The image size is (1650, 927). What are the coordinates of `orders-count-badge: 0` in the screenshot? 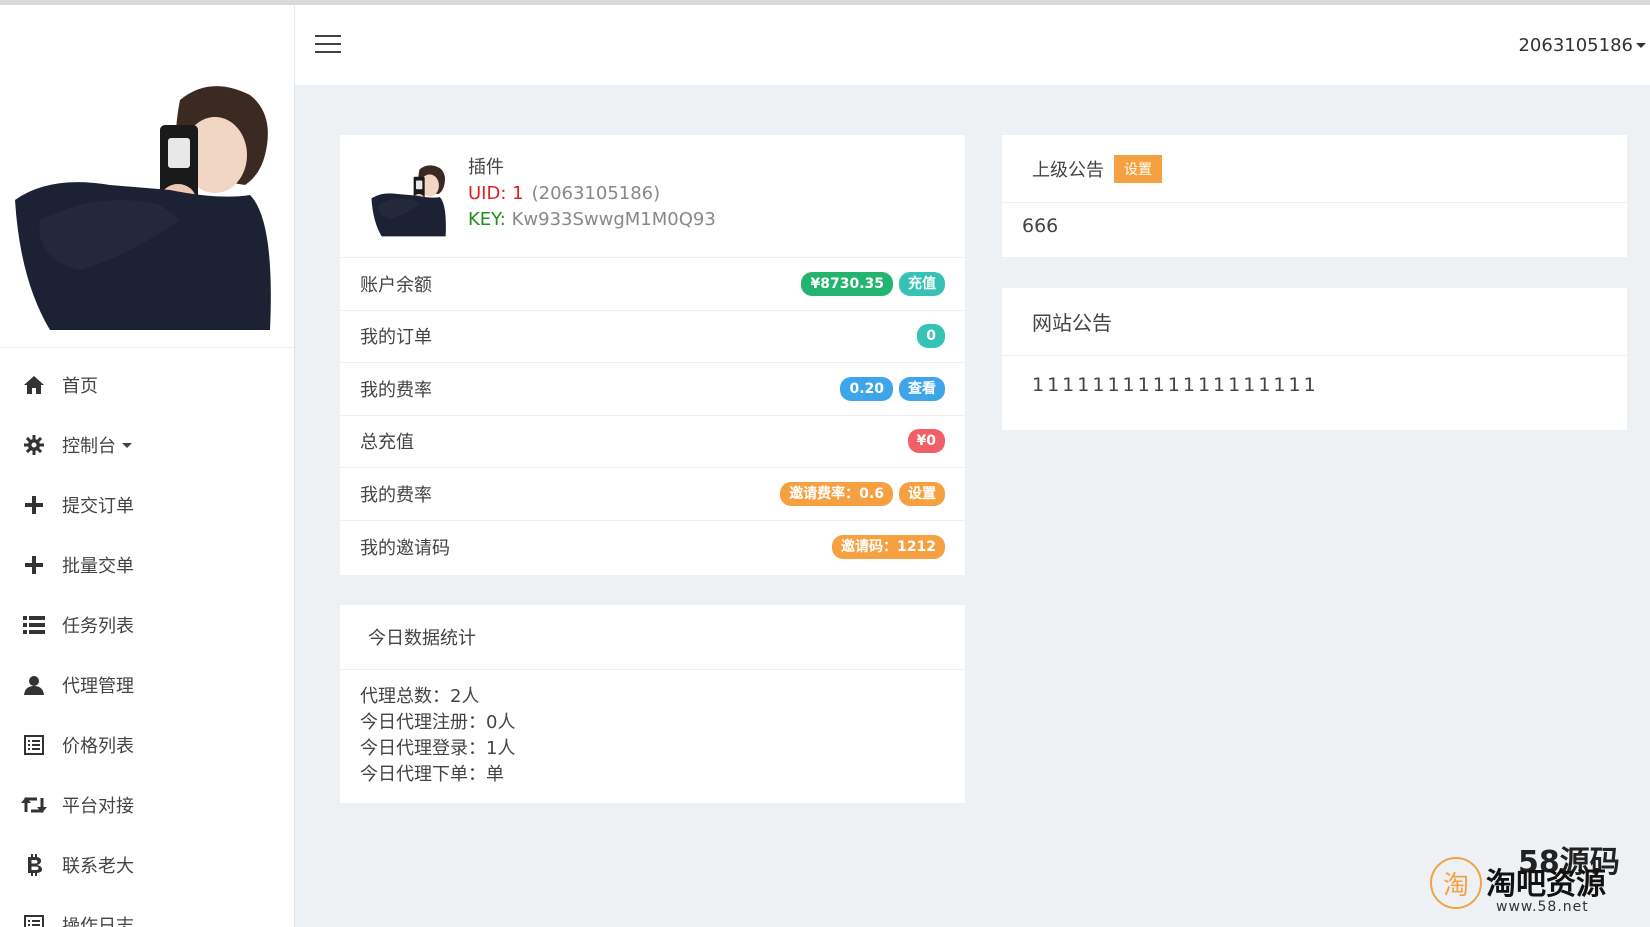 It's located at (931, 336).